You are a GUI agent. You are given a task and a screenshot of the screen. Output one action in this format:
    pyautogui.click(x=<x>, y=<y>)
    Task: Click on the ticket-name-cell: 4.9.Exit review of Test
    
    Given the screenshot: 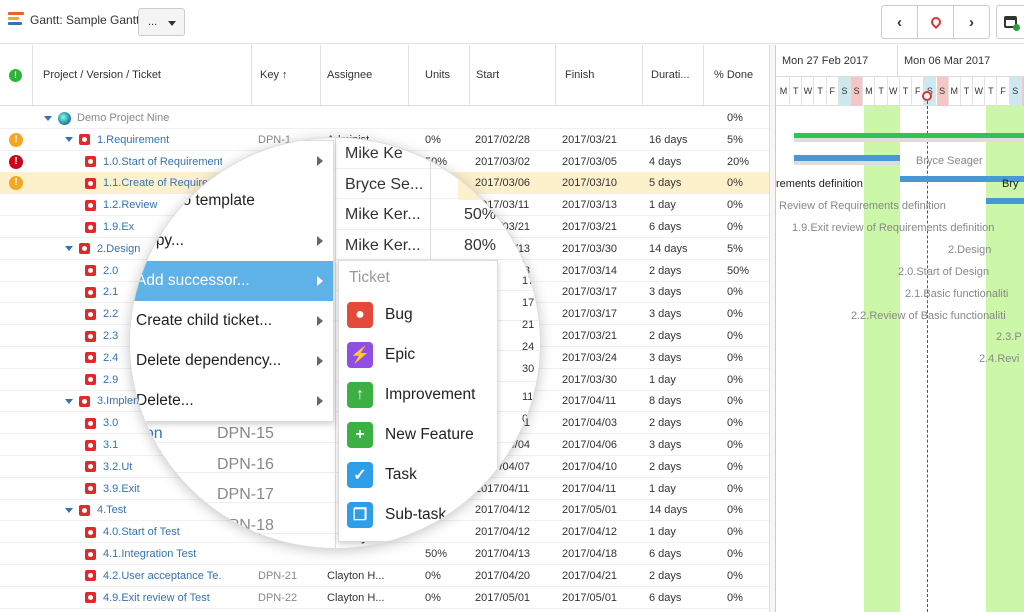 What is the action you would take?
    pyautogui.click(x=153, y=598)
    